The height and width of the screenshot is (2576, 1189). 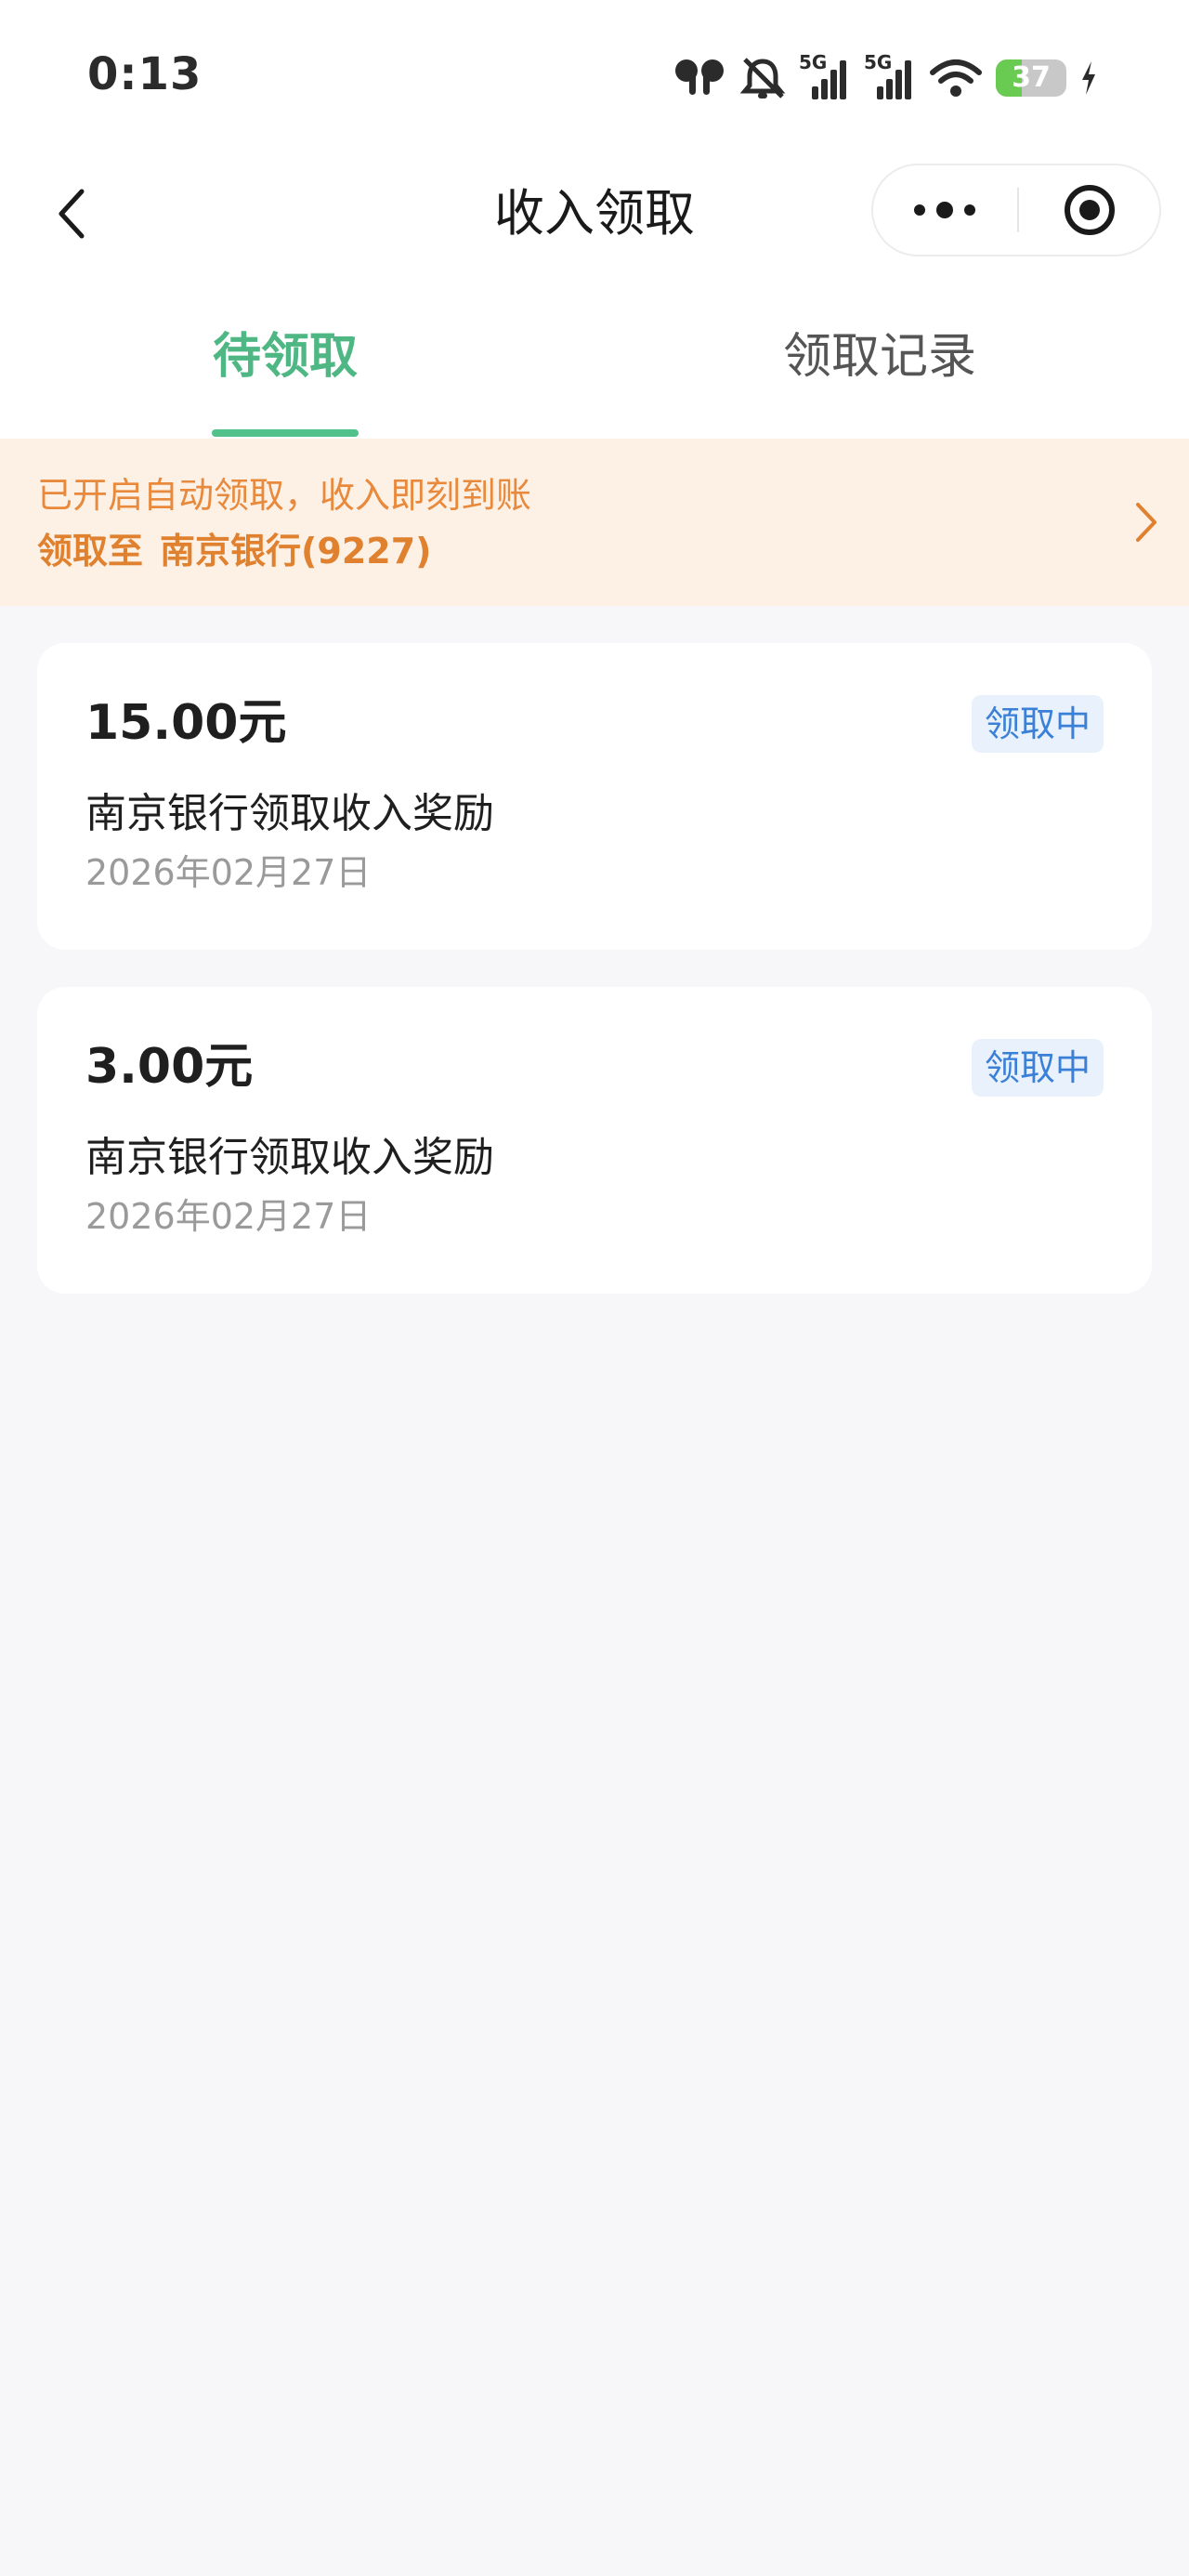 What do you see at coordinates (594, 79) in the screenshot?
I see `status-bar: 0:13 5G 5G 37` at bounding box center [594, 79].